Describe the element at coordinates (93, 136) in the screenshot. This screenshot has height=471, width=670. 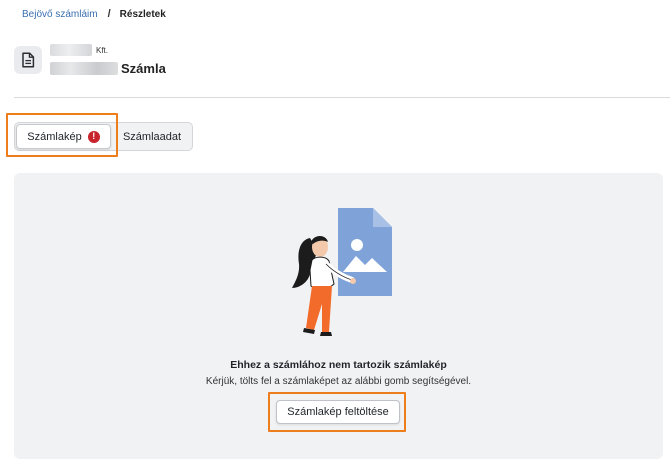
I see `error-alert-icon: !` at that location.